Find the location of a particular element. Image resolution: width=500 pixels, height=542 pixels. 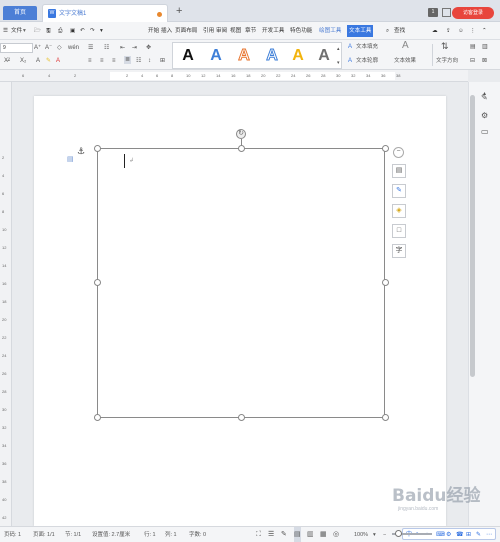

horizontal-ruler: 6 4 2 2 4 6 8 10 12 14 16 18 20 22 24 26 28 30 32 34 36 38 is located at coordinates (234, 76).